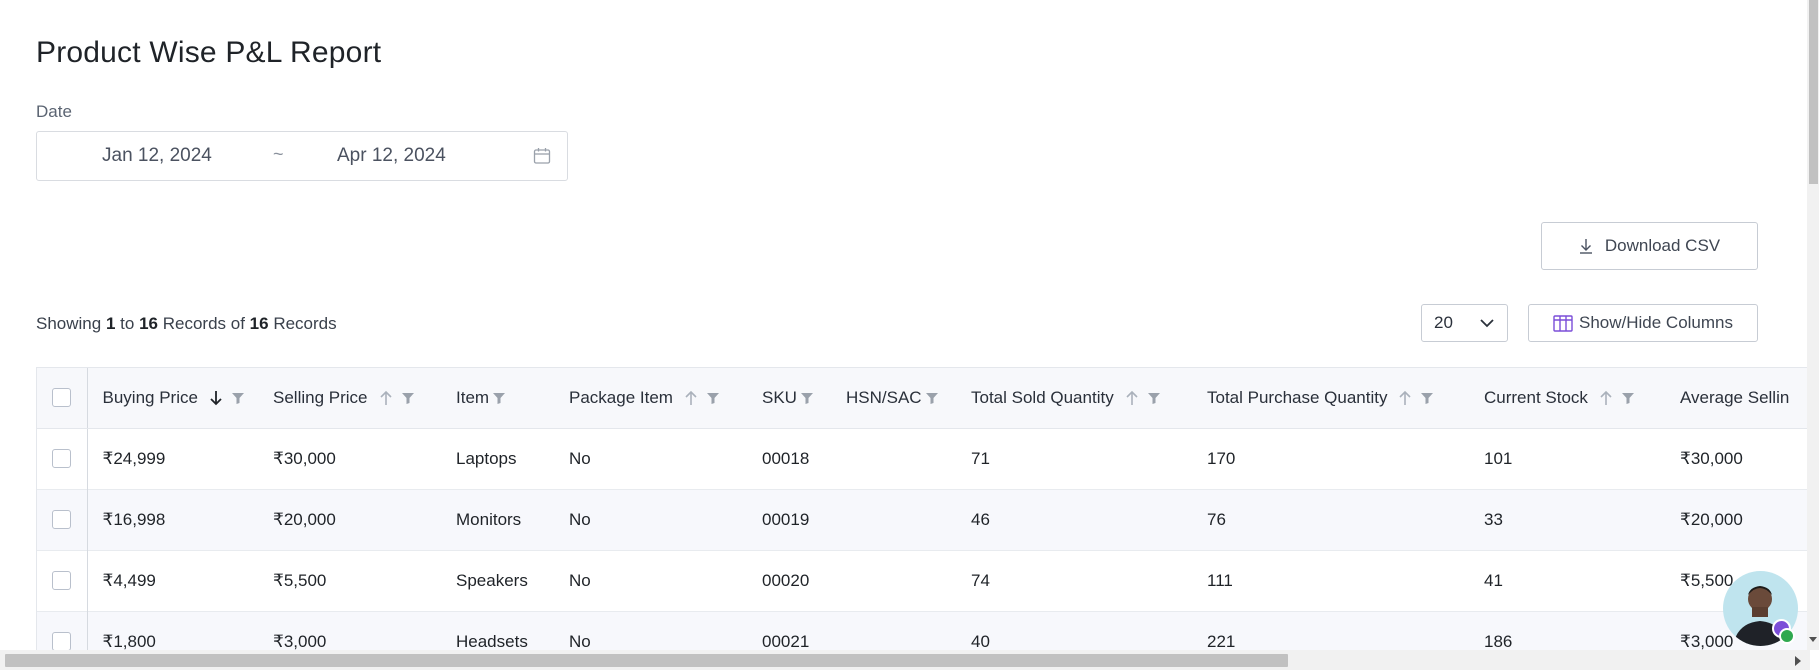 The height and width of the screenshot is (670, 1819). Describe the element at coordinates (157, 156) in the screenshot. I see `date-start-input: Jan 12, 2024` at that location.